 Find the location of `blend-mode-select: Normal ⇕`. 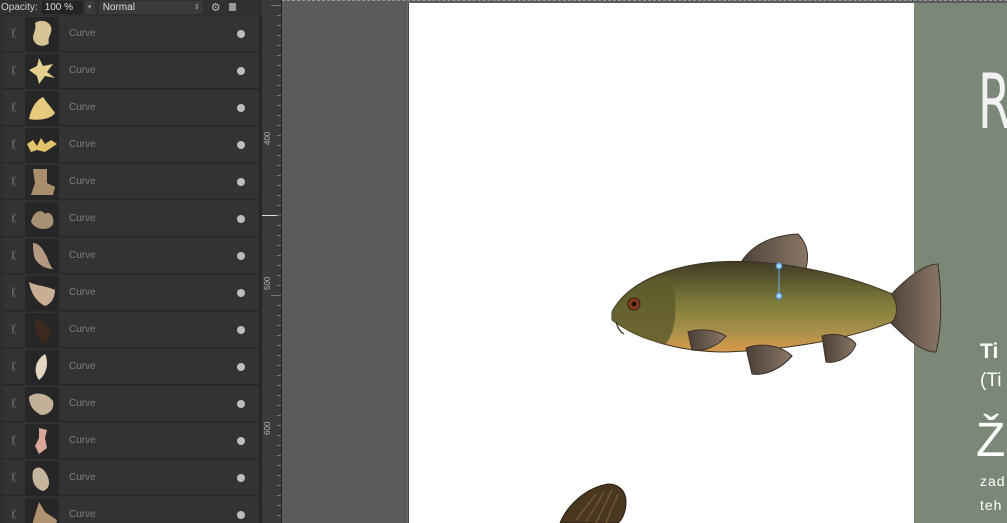

blend-mode-select: Normal ⇕ is located at coordinates (150, 7).